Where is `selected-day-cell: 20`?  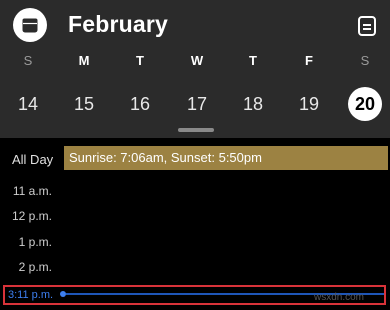
selected-day-cell: 20 is located at coordinates (365, 104).